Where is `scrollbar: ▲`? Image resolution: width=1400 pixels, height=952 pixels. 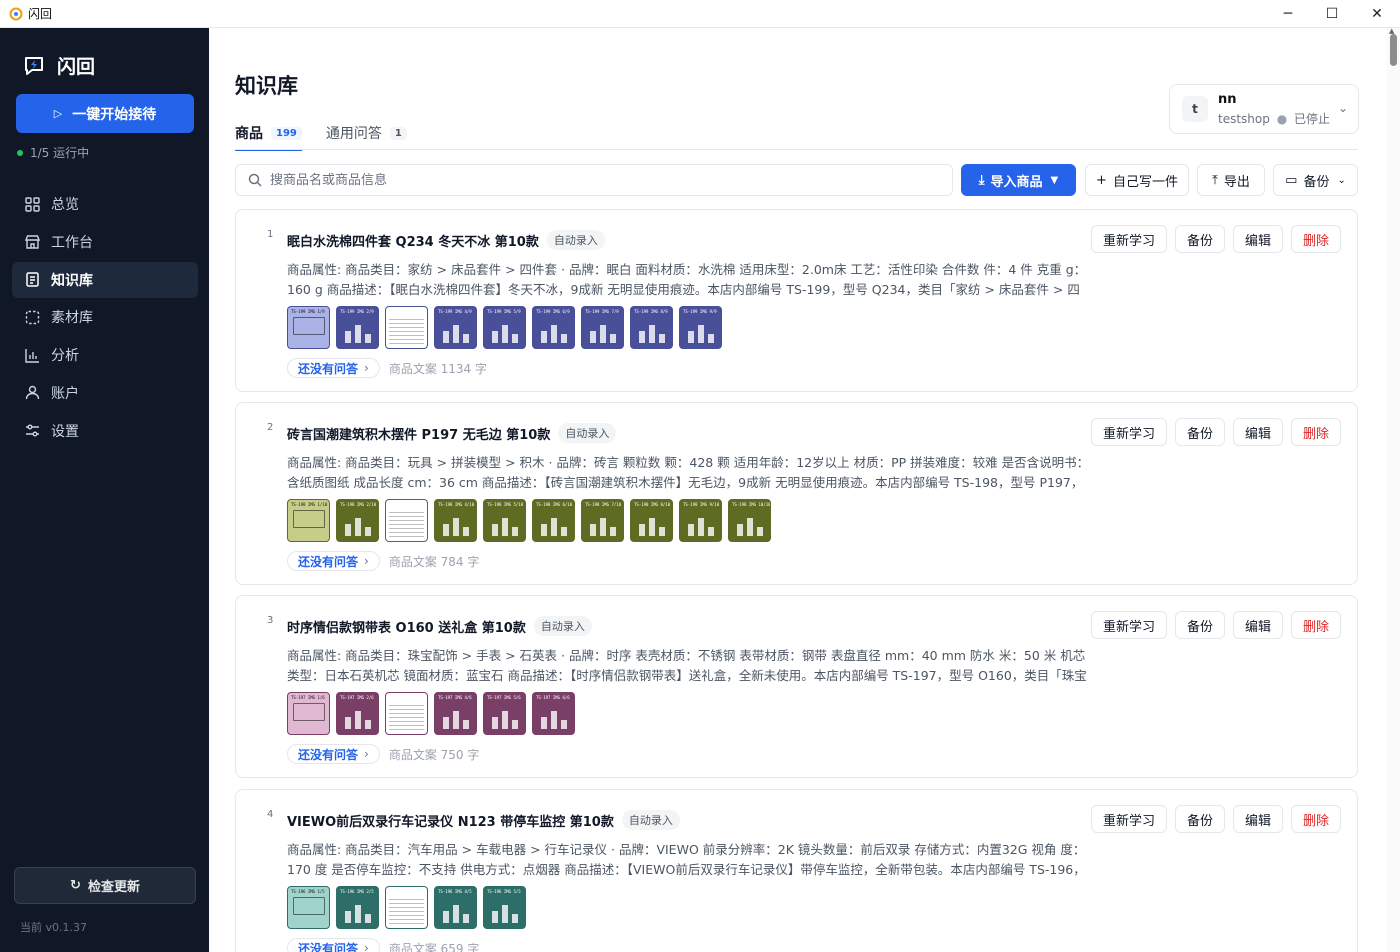
scrollbar: ▲ is located at coordinates (1393, 489).